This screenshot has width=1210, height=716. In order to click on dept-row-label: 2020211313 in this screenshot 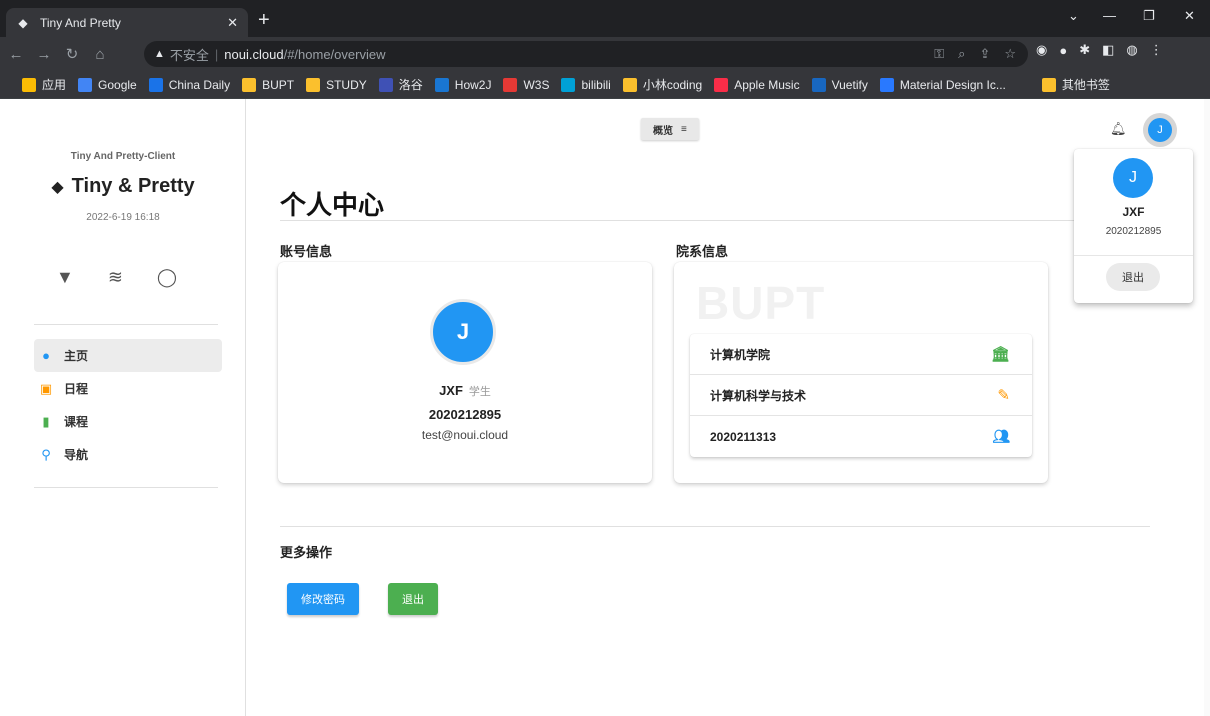, I will do `click(743, 436)`.